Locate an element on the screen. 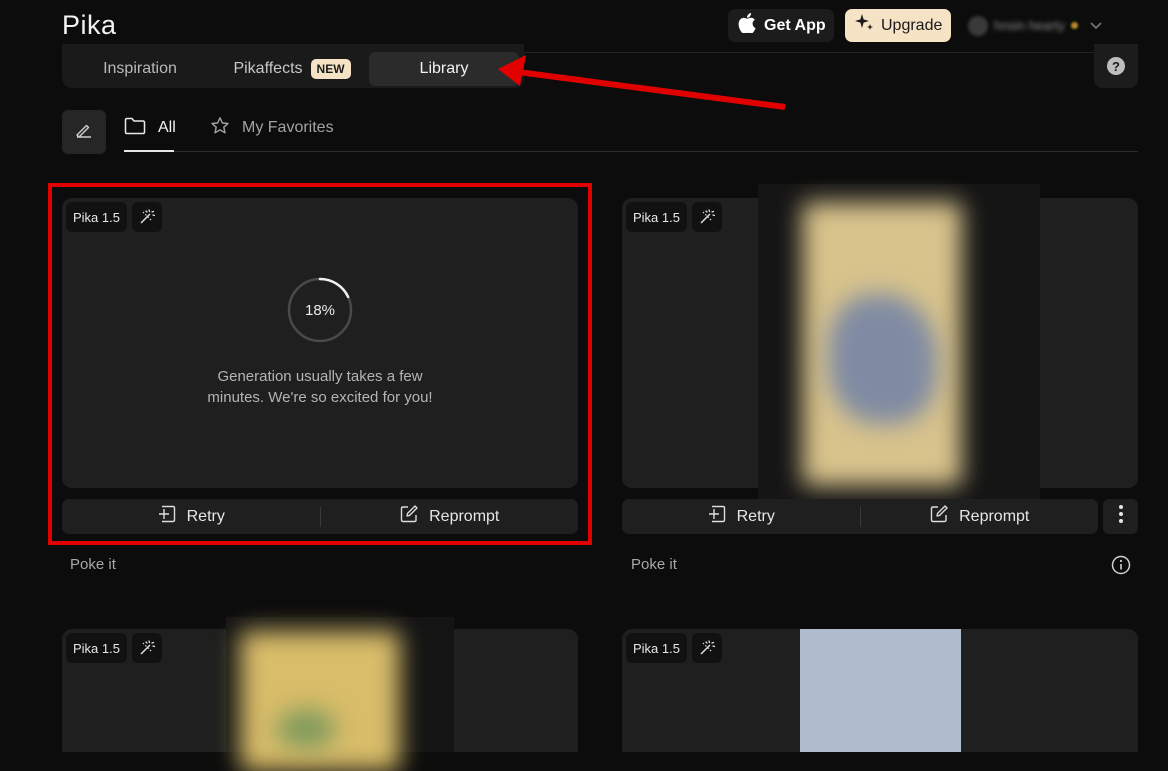 This screenshot has height=771, width=1168. reprompt-label: Reprompt is located at coordinates (994, 516).